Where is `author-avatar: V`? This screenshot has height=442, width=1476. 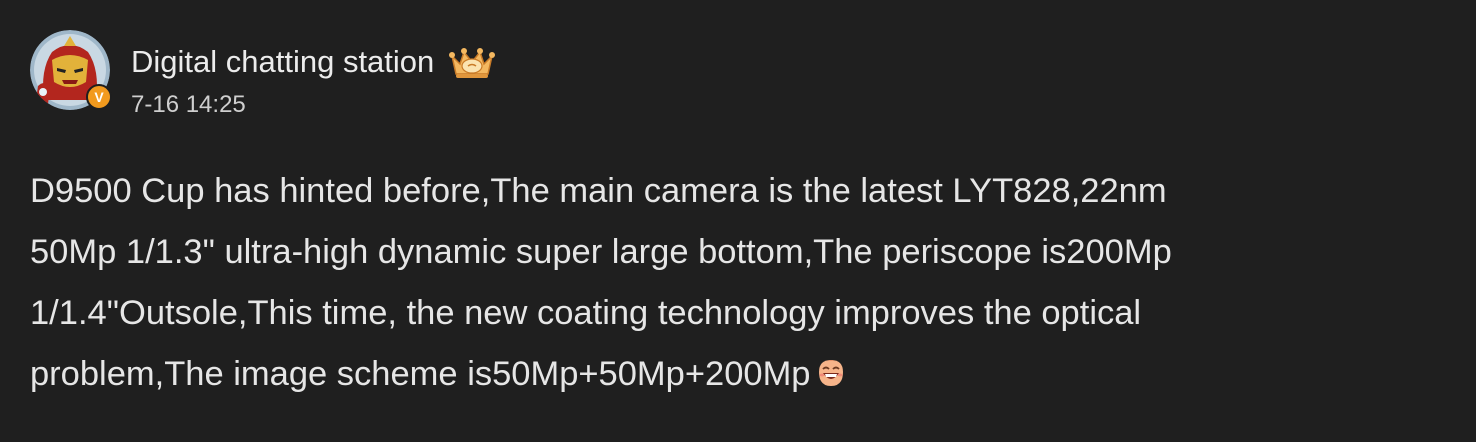 author-avatar: V is located at coordinates (71, 70).